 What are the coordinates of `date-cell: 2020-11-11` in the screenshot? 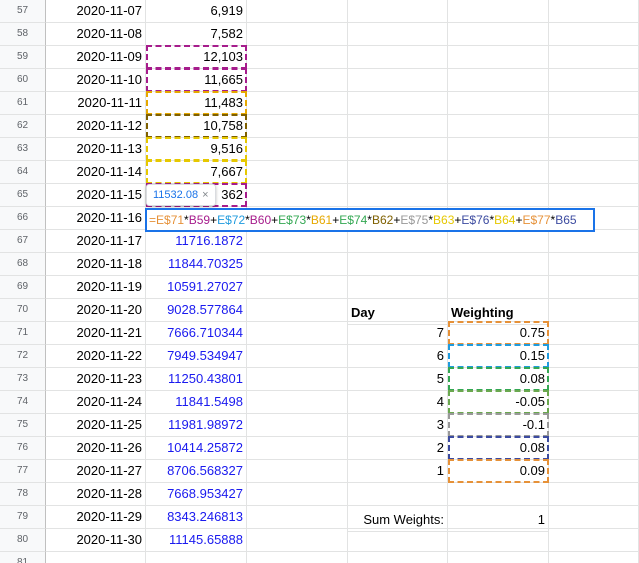 It's located at (96, 103).